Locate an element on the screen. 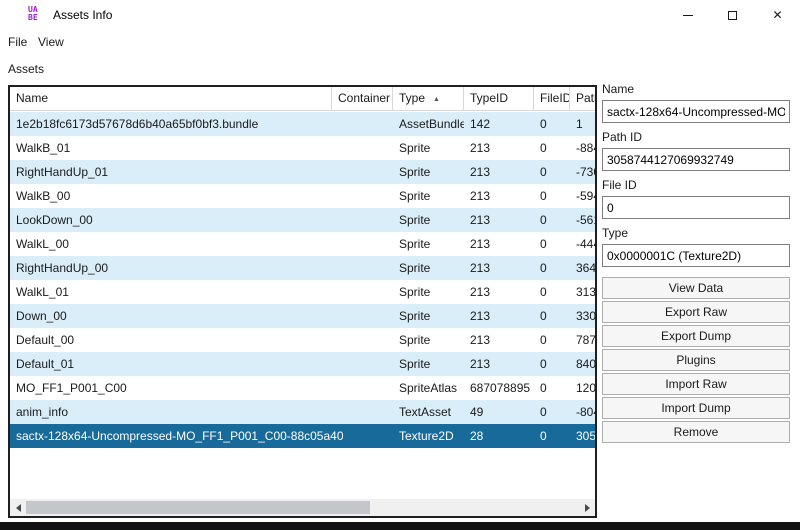 Image resolution: width=800 pixels, height=530 pixels. path-id-field-label: Path ID is located at coordinates (622, 137).